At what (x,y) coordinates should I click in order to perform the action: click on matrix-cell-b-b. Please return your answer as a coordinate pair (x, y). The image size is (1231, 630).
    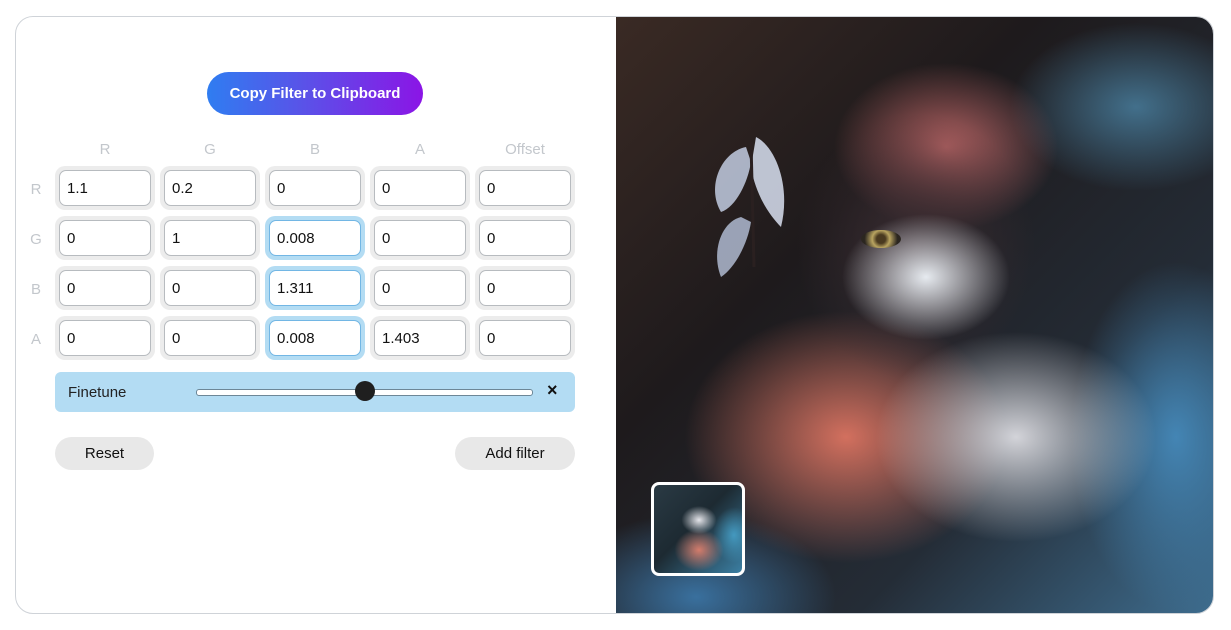
    Looking at the image, I should click on (315, 288).